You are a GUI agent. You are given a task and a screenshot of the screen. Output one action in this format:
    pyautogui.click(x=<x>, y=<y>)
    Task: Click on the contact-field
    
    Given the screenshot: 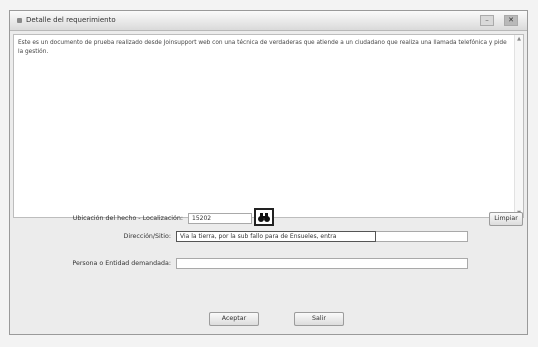 What is the action you would take?
    pyautogui.click(x=322, y=263)
    